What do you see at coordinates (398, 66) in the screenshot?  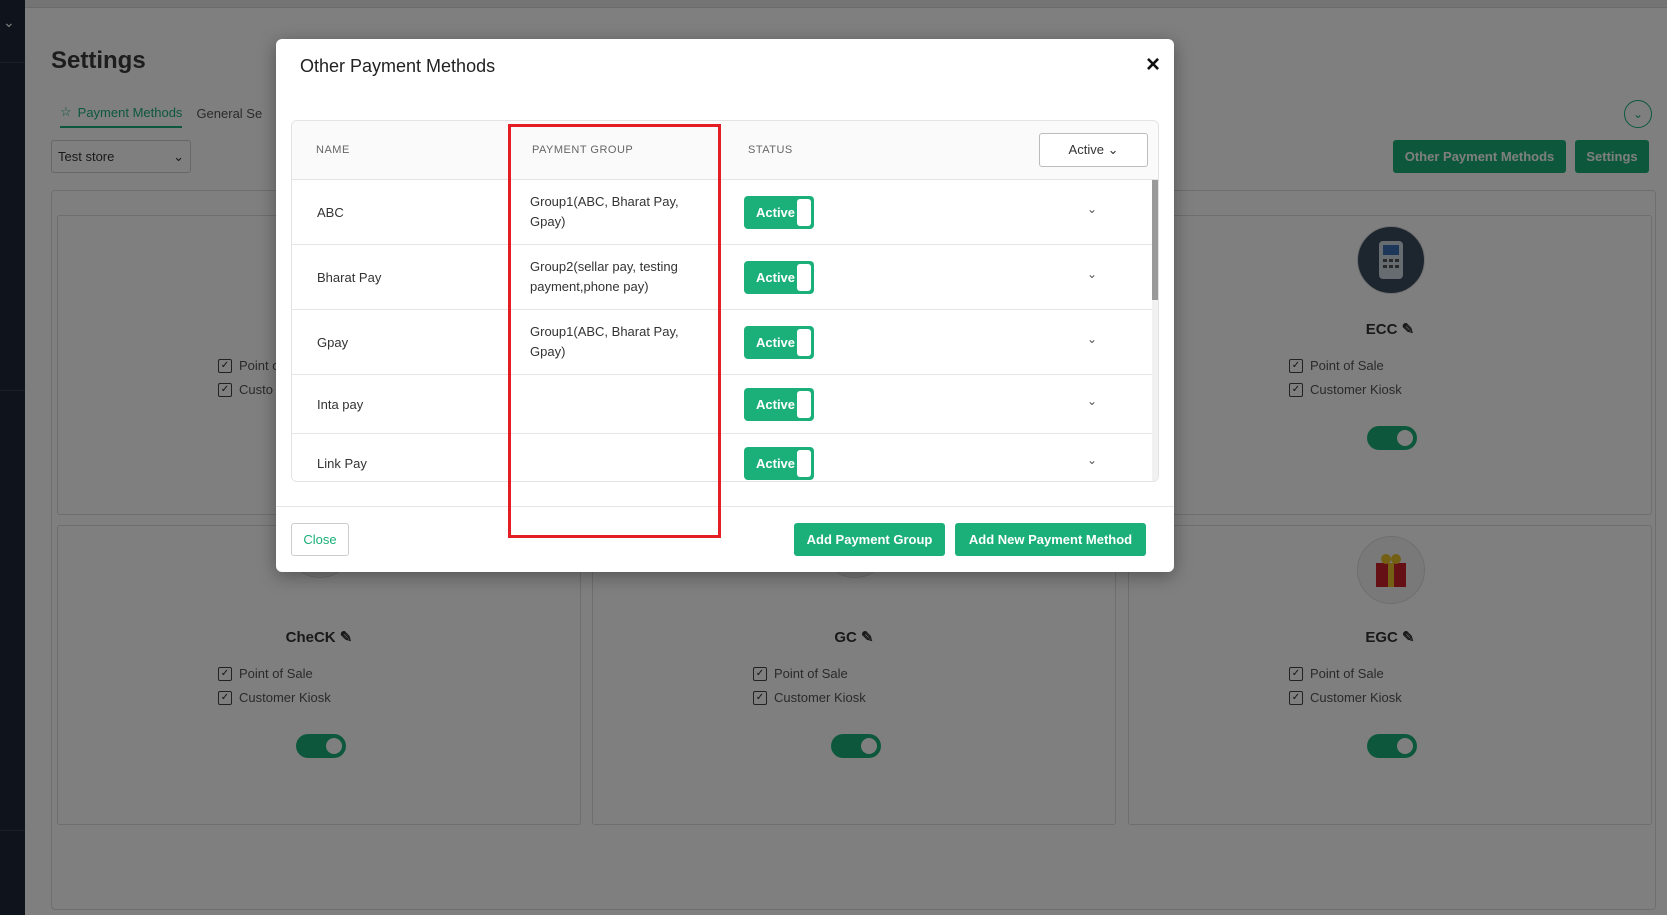 I see `modal-title: Other Payment Methods` at bounding box center [398, 66].